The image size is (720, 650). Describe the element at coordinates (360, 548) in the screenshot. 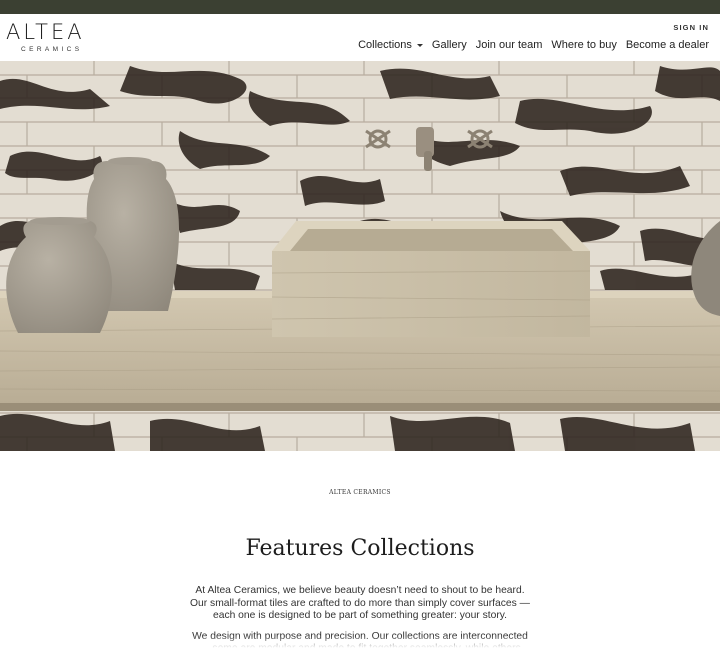

I see `section-title: Features Collections` at that location.